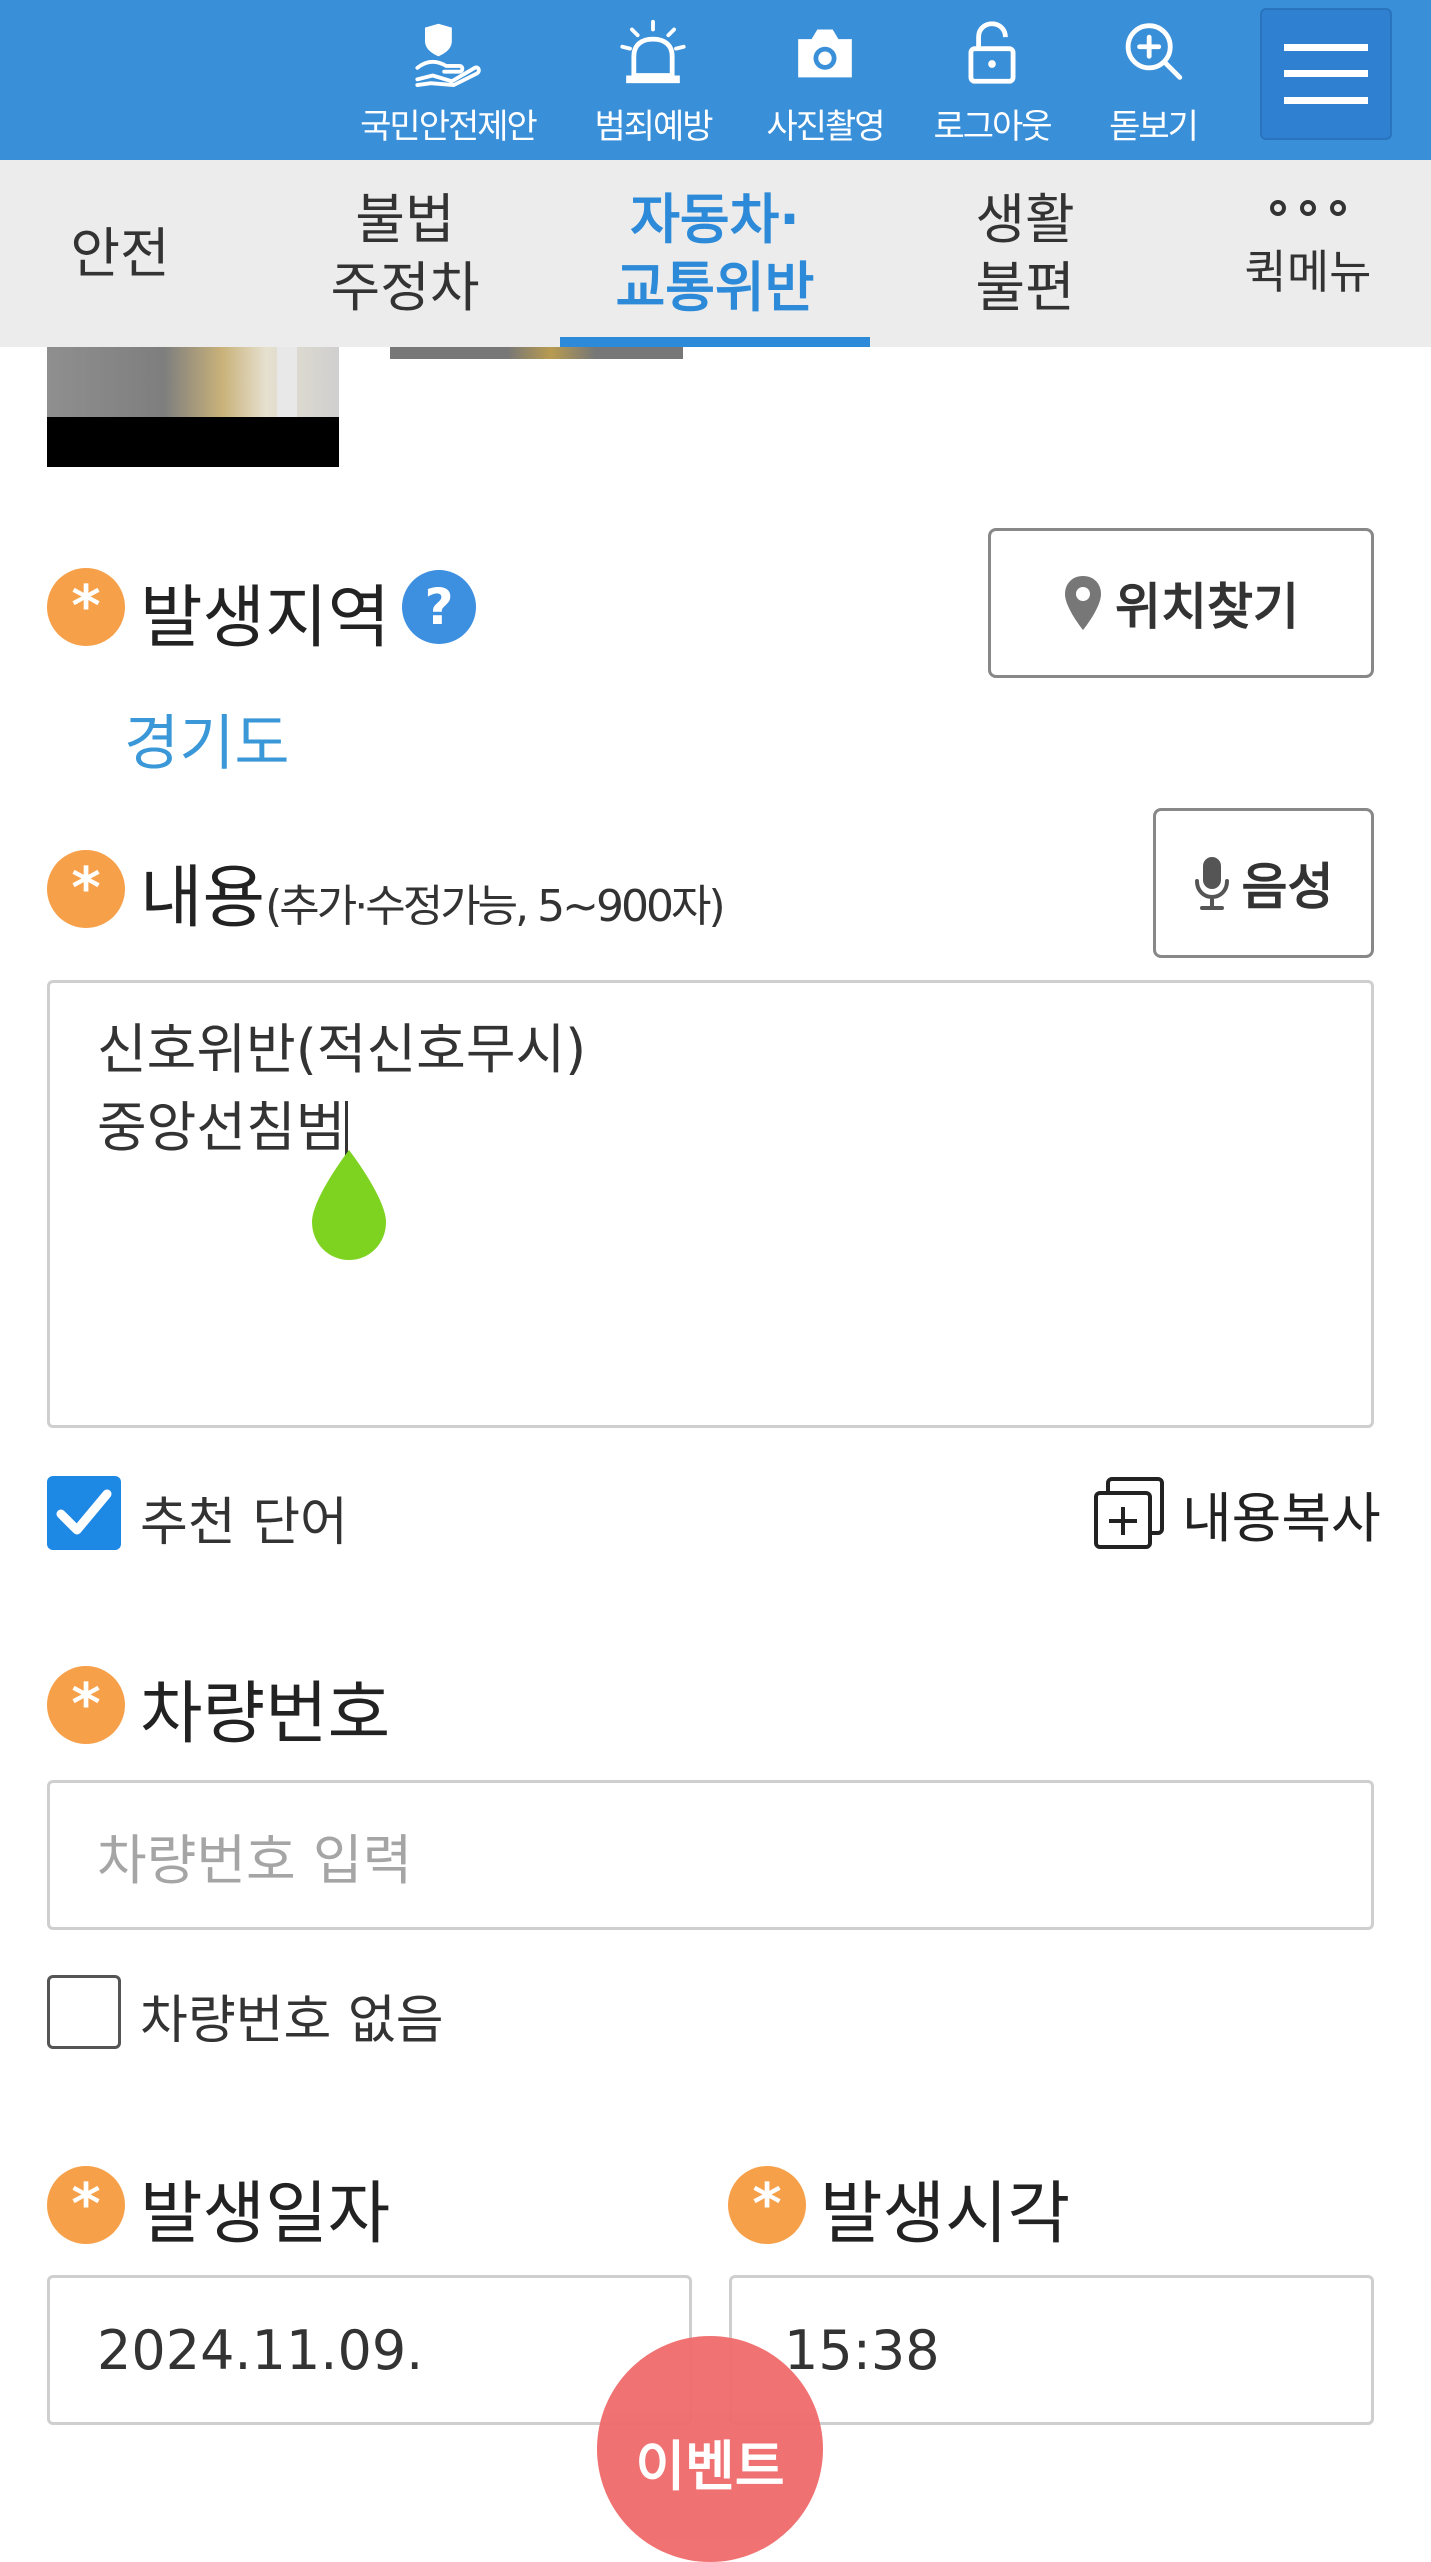 The height and width of the screenshot is (2562, 1431). I want to click on recommend-words-checkbox, so click(84, 1513).